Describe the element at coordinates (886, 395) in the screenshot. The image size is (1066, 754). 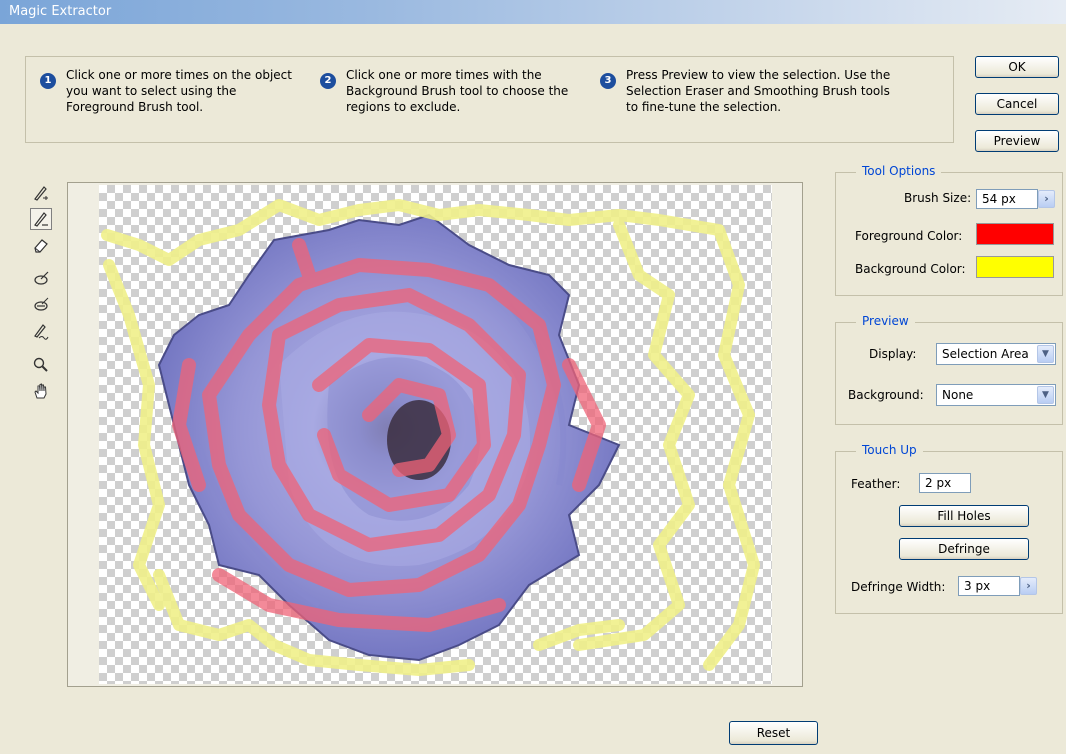
I see `background-label: Background:` at that location.